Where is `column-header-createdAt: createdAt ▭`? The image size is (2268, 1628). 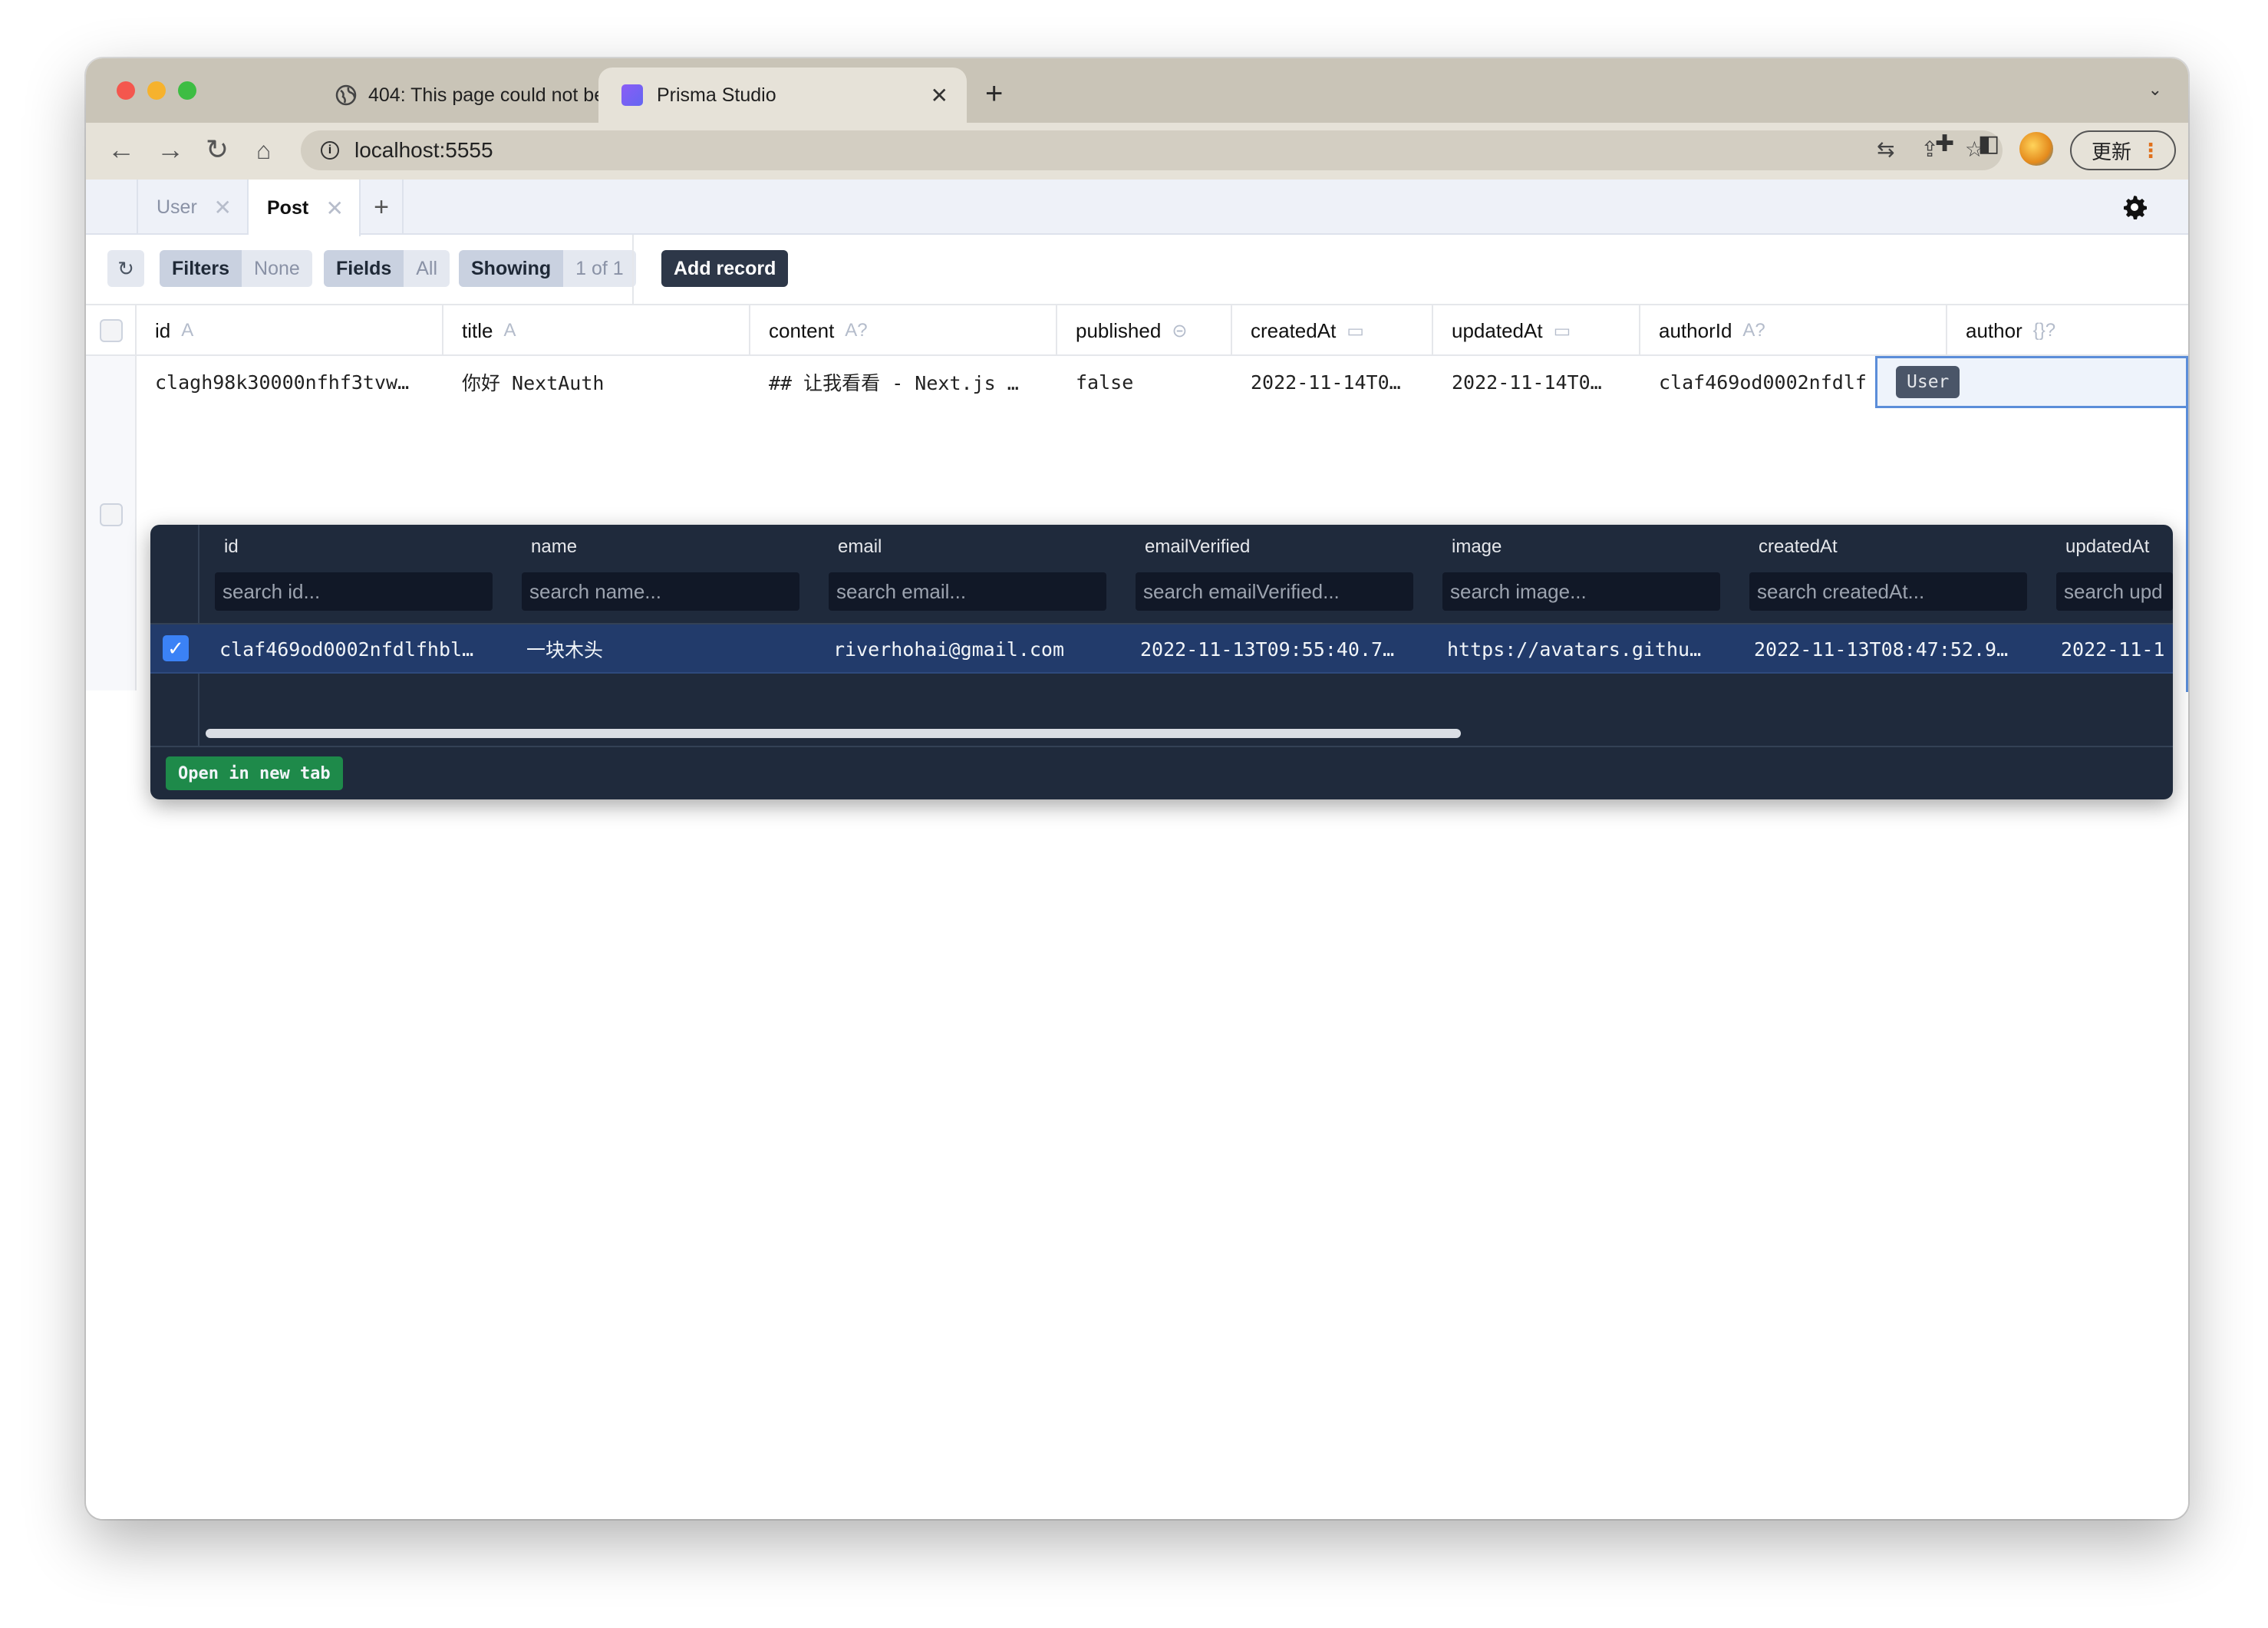
column-header-createdAt: createdAt ▭ is located at coordinates (1332, 330).